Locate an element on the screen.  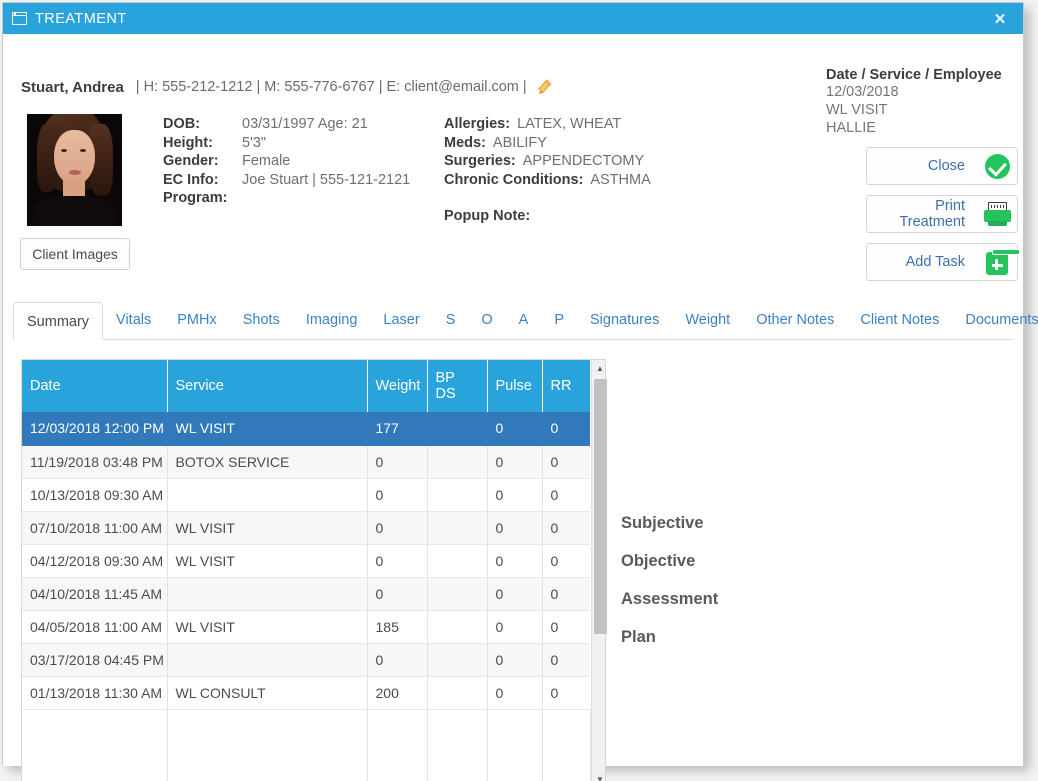
cell-service is located at coordinates (267, 660).